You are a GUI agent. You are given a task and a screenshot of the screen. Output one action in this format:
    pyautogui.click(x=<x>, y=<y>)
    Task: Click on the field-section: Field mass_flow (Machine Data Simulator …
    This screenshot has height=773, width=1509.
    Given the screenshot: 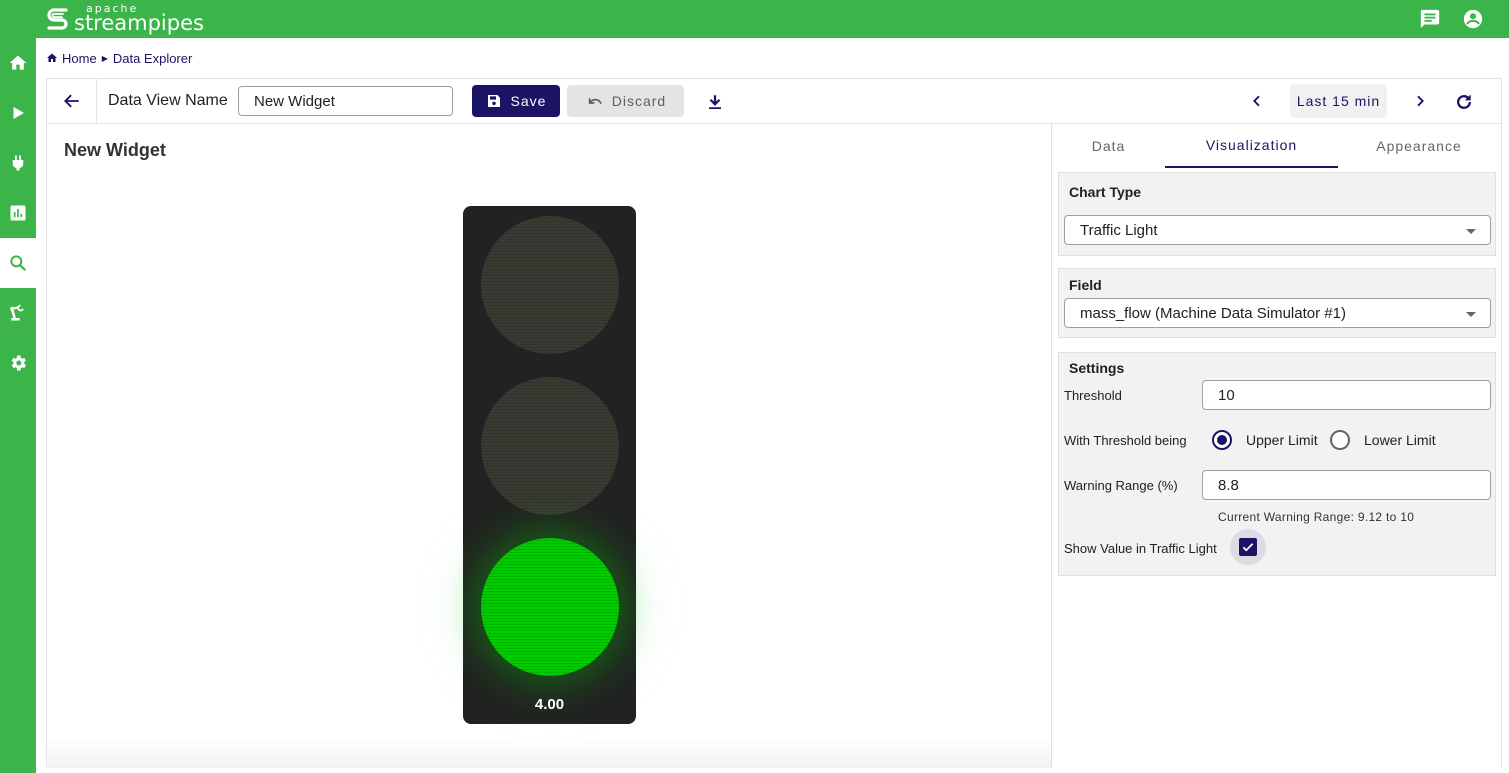 What is the action you would take?
    pyautogui.click(x=1277, y=303)
    